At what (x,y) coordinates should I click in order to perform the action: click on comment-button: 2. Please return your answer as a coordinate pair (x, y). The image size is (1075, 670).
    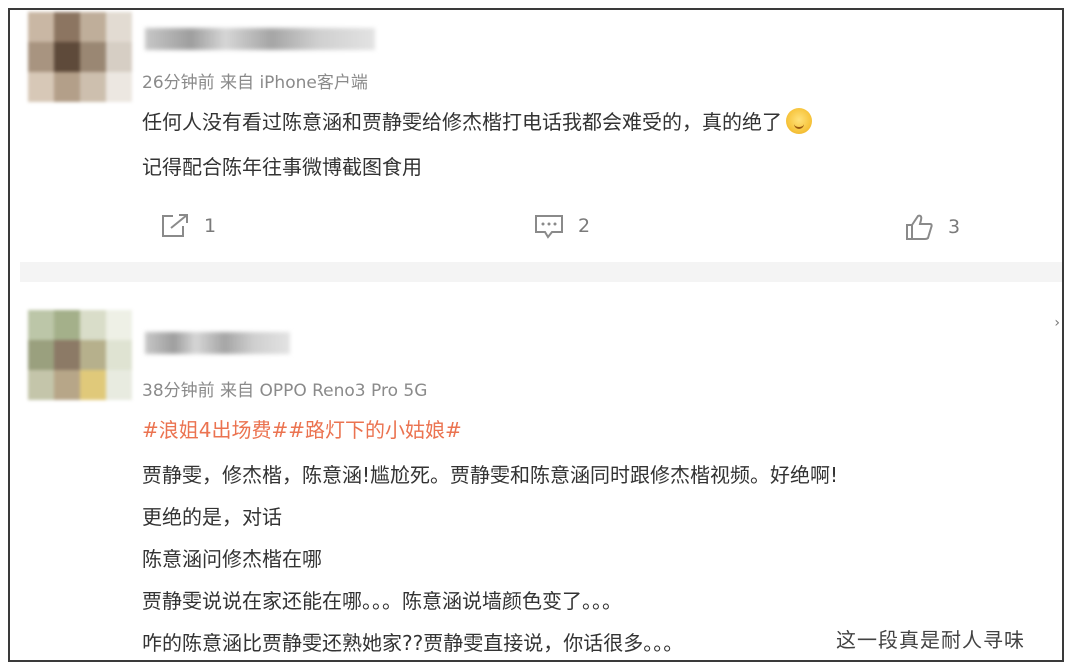
    Looking at the image, I should click on (562, 226).